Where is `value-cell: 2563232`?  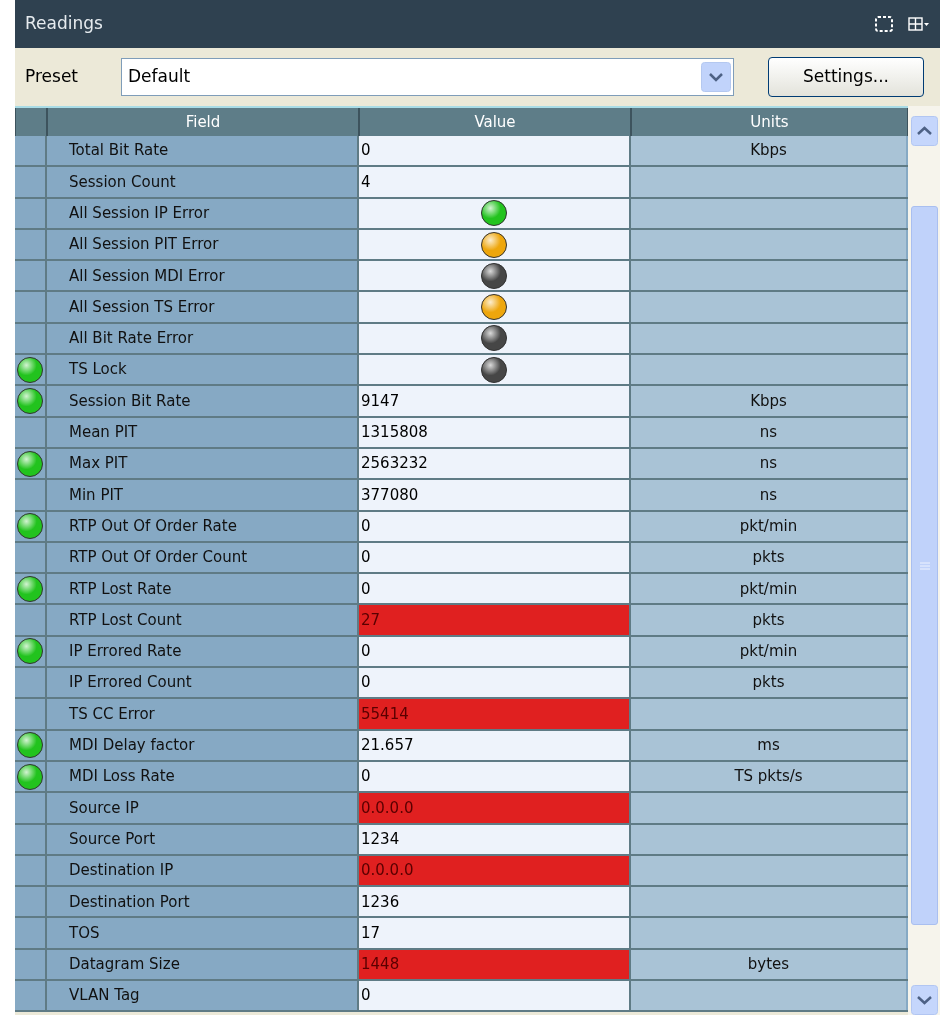
value-cell: 2563232 is located at coordinates (495, 463).